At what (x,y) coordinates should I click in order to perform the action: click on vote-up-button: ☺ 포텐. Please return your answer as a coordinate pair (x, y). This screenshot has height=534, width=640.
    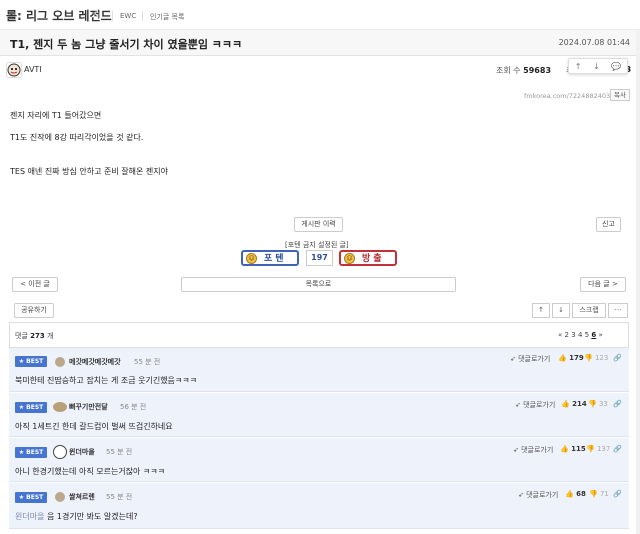
    Looking at the image, I should click on (270, 258).